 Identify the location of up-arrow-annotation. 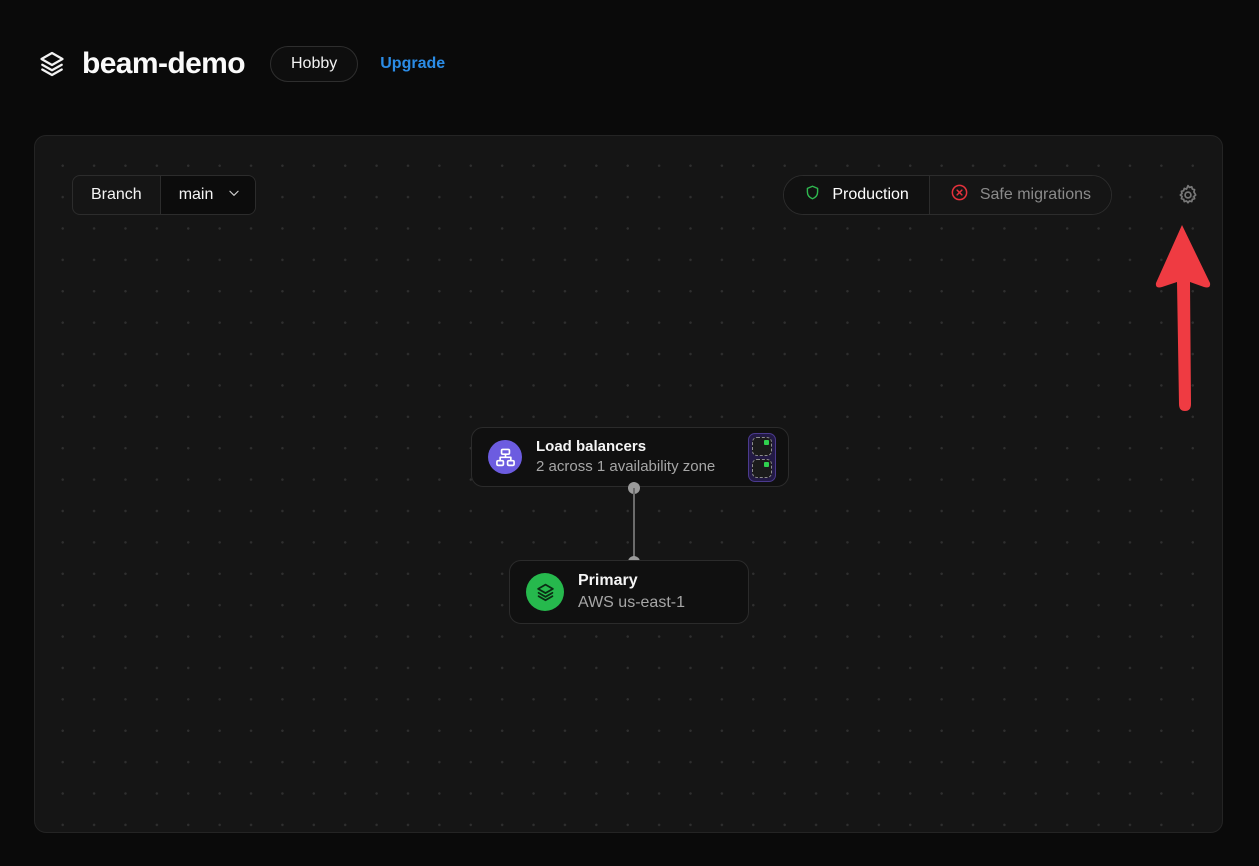
(1182, 318).